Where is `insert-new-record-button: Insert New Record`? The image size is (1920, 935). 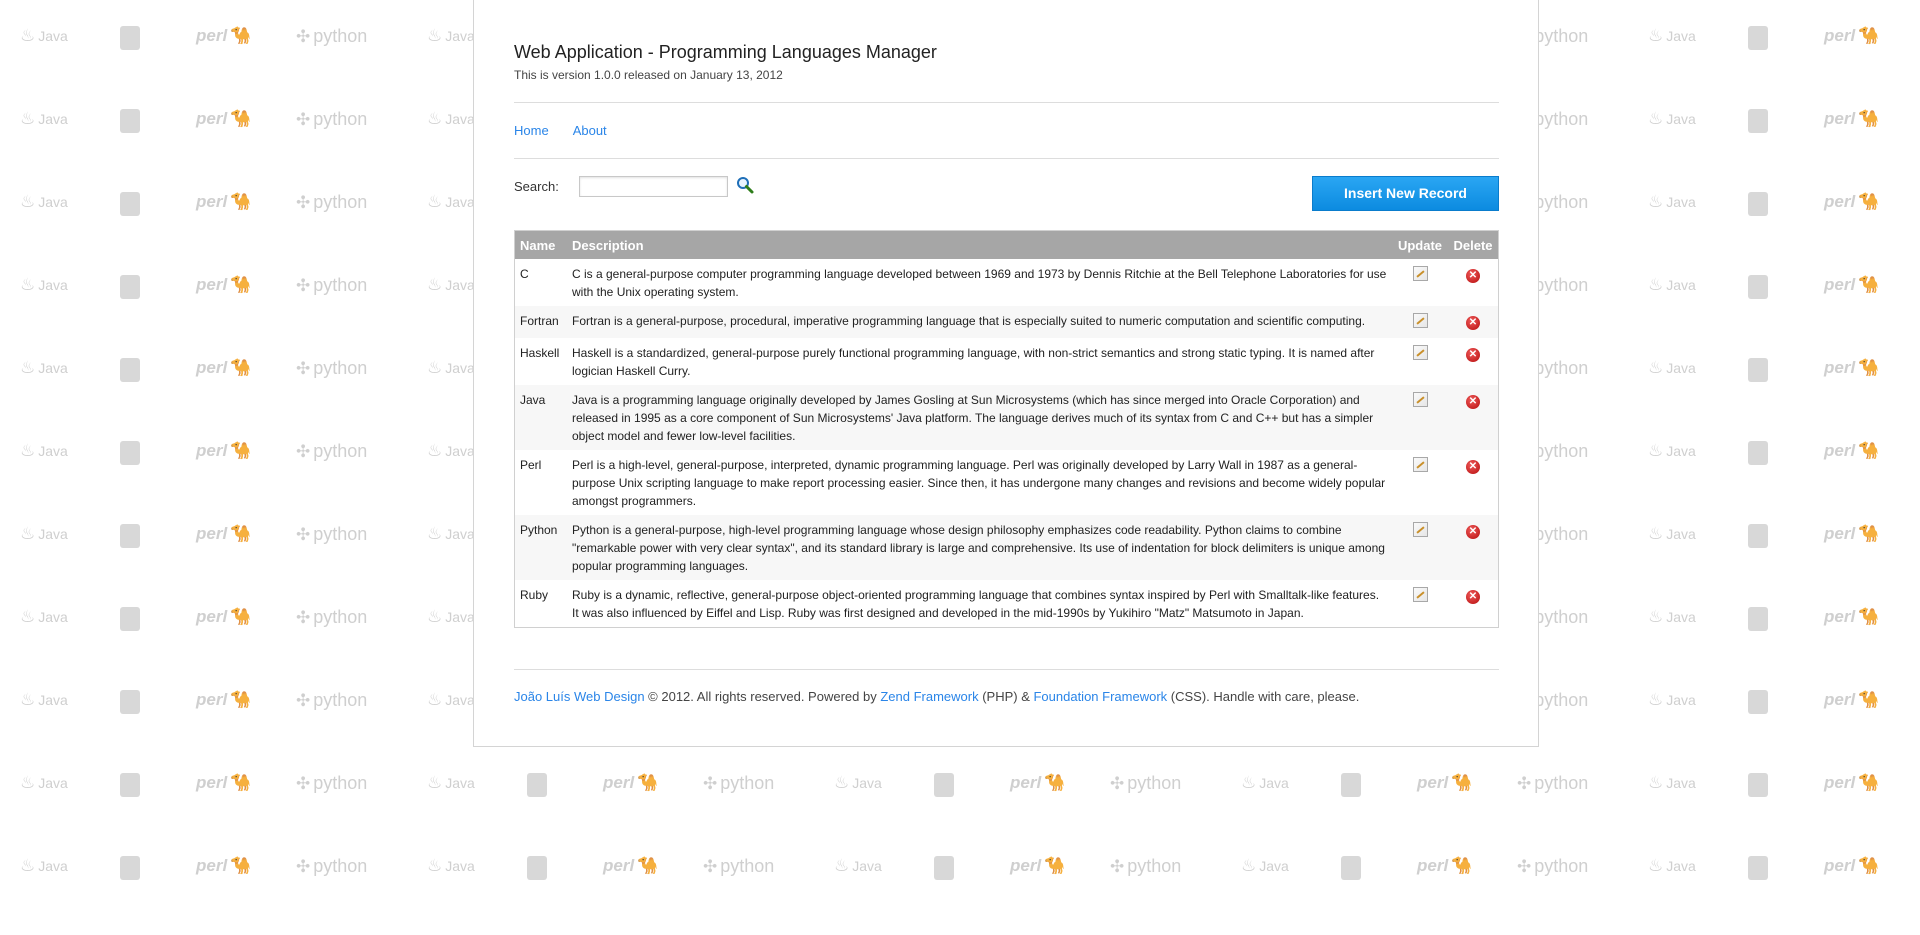 insert-new-record-button: Insert New Record is located at coordinates (1405, 193).